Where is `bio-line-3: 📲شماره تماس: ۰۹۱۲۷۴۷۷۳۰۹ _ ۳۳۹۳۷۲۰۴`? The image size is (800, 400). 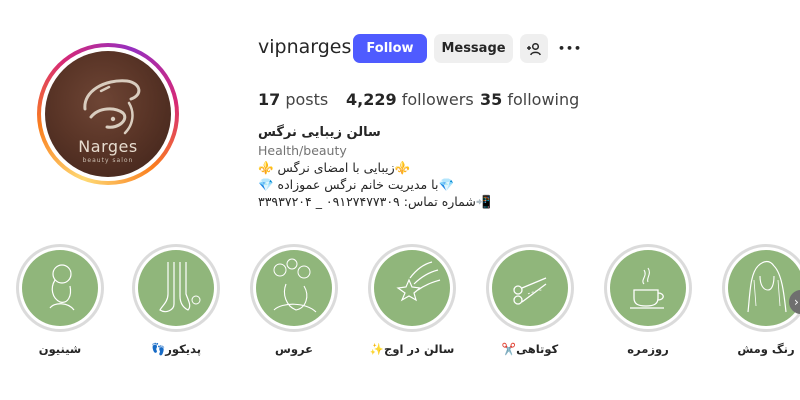 bio-line-3: 📲شماره تماس: ۰۹۱۲۷۴۷۷۳۰۹ _ ۳۳۹۳۷۲۰۴ is located at coordinates (375, 201).